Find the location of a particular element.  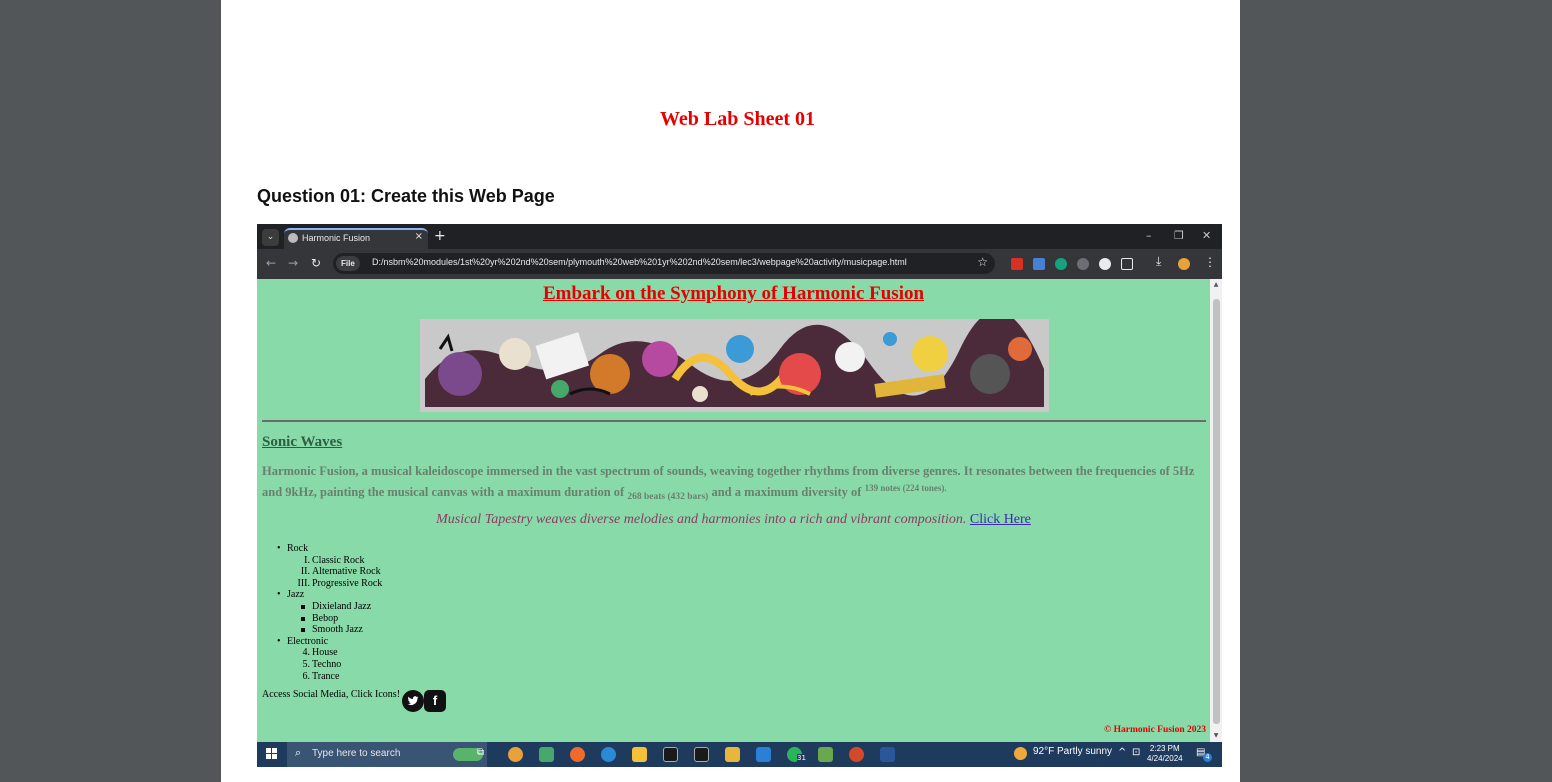

word-icon is located at coordinates (887, 754).